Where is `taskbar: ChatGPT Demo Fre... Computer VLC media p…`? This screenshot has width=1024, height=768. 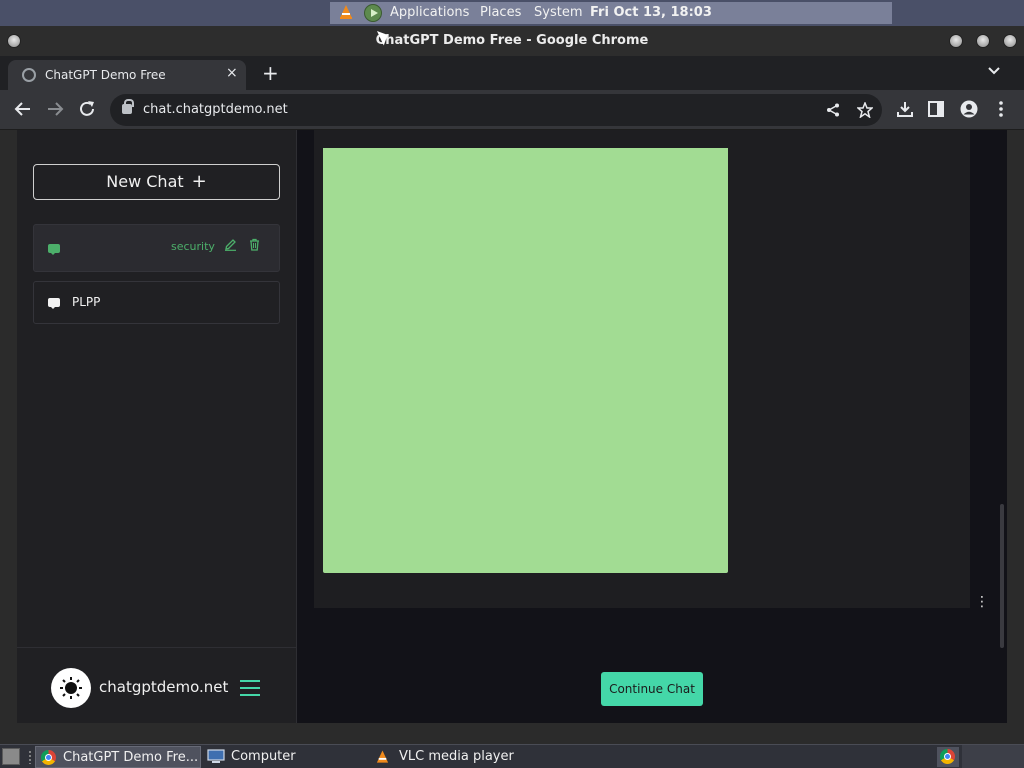
taskbar: ChatGPT Demo Fre... Computer VLC media p… is located at coordinates (512, 756).